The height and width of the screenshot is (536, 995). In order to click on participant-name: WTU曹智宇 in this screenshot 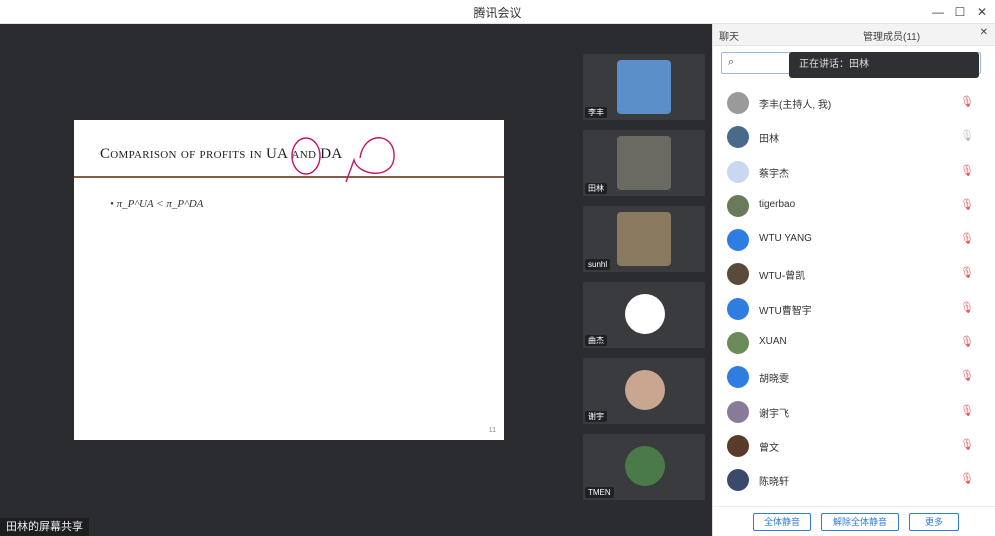, I will do `click(785, 311)`.